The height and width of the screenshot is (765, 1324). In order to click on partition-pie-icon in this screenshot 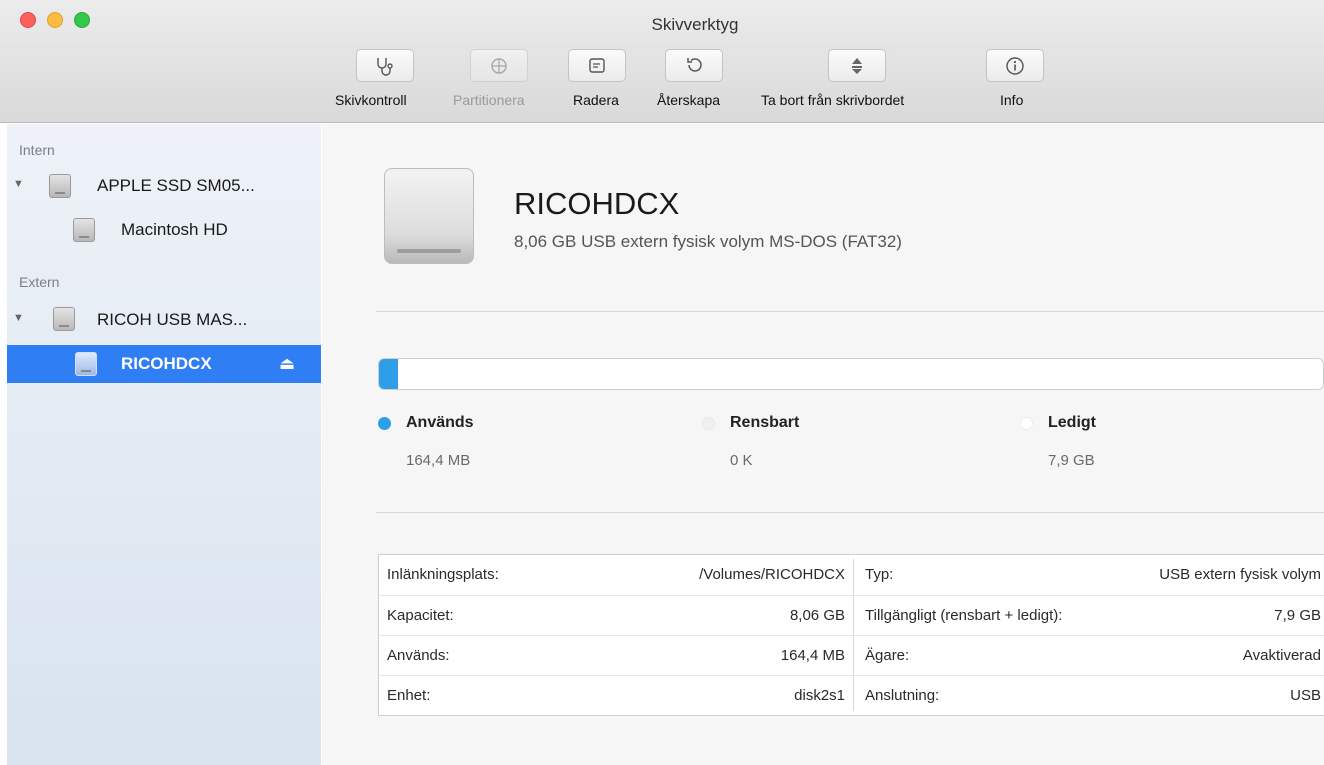, I will do `click(499, 65)`.